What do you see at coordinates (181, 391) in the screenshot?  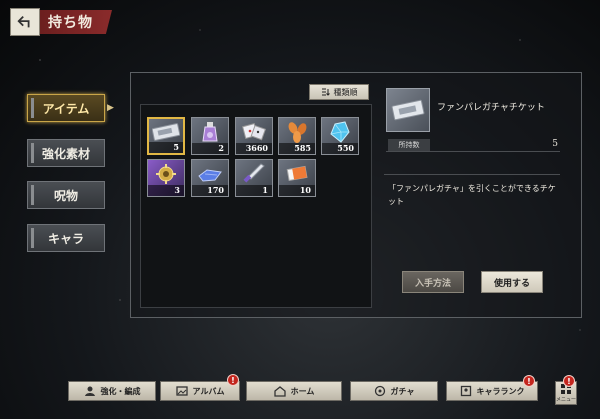 I see `album-icon` at bounding box center [181, 391].